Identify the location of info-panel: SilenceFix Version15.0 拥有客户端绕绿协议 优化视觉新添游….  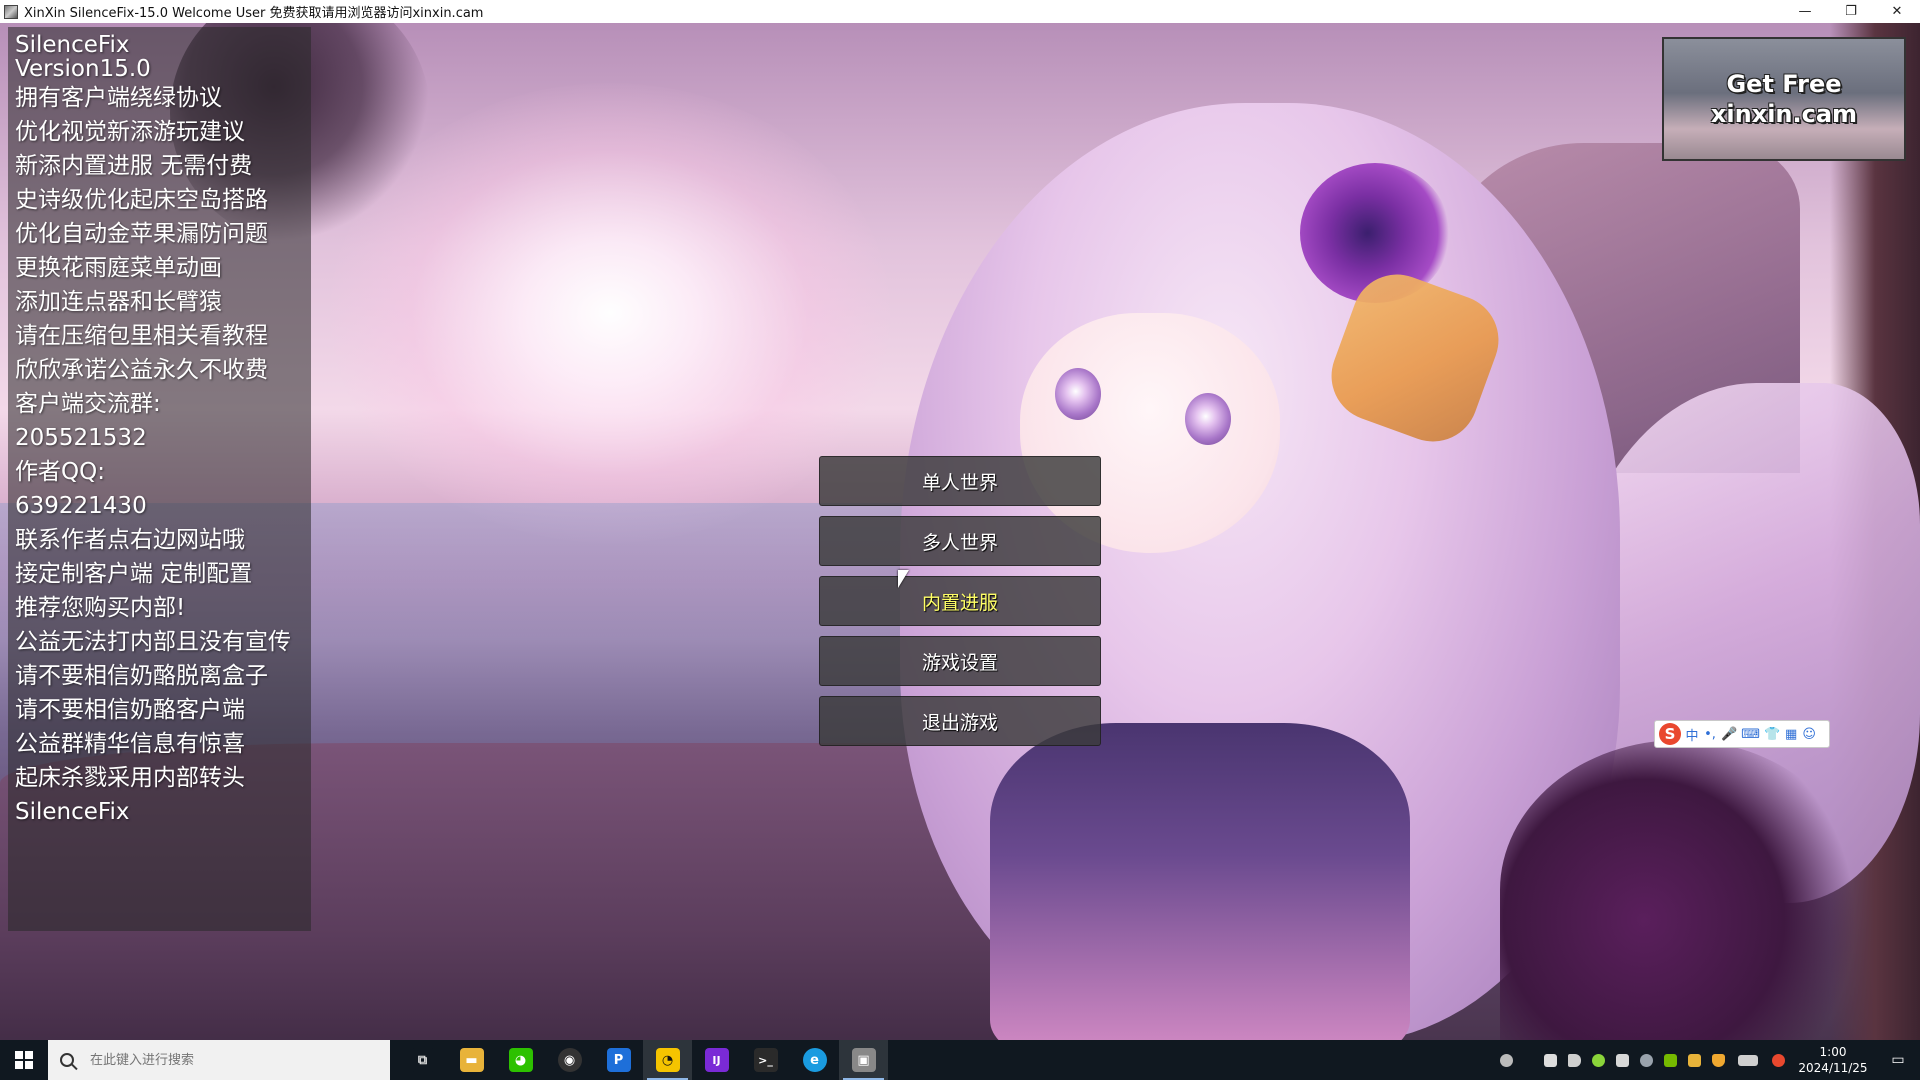
(159, 479).